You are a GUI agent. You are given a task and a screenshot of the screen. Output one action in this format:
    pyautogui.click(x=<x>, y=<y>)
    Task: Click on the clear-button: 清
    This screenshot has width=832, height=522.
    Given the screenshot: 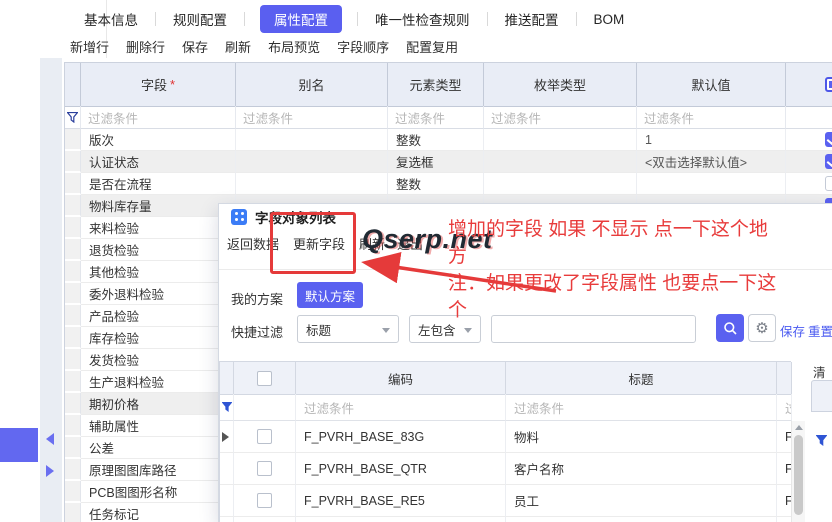 What is the action you would take?
    pyautogui.click(x=819, y=371)
    